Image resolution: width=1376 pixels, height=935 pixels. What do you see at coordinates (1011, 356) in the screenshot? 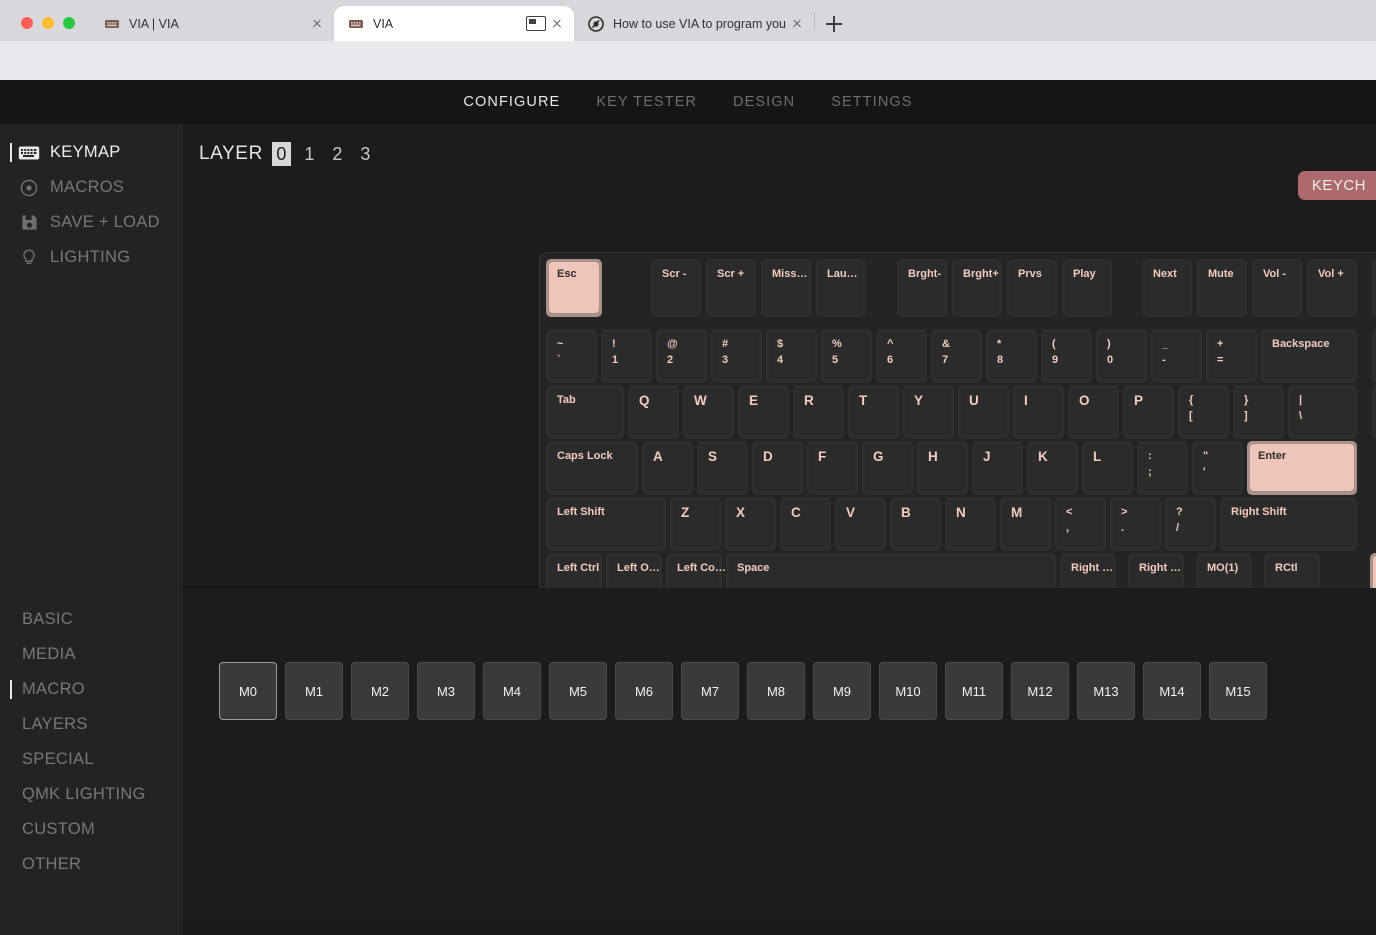
I see `key--24: * 8` at bounding box center [1011, 356].